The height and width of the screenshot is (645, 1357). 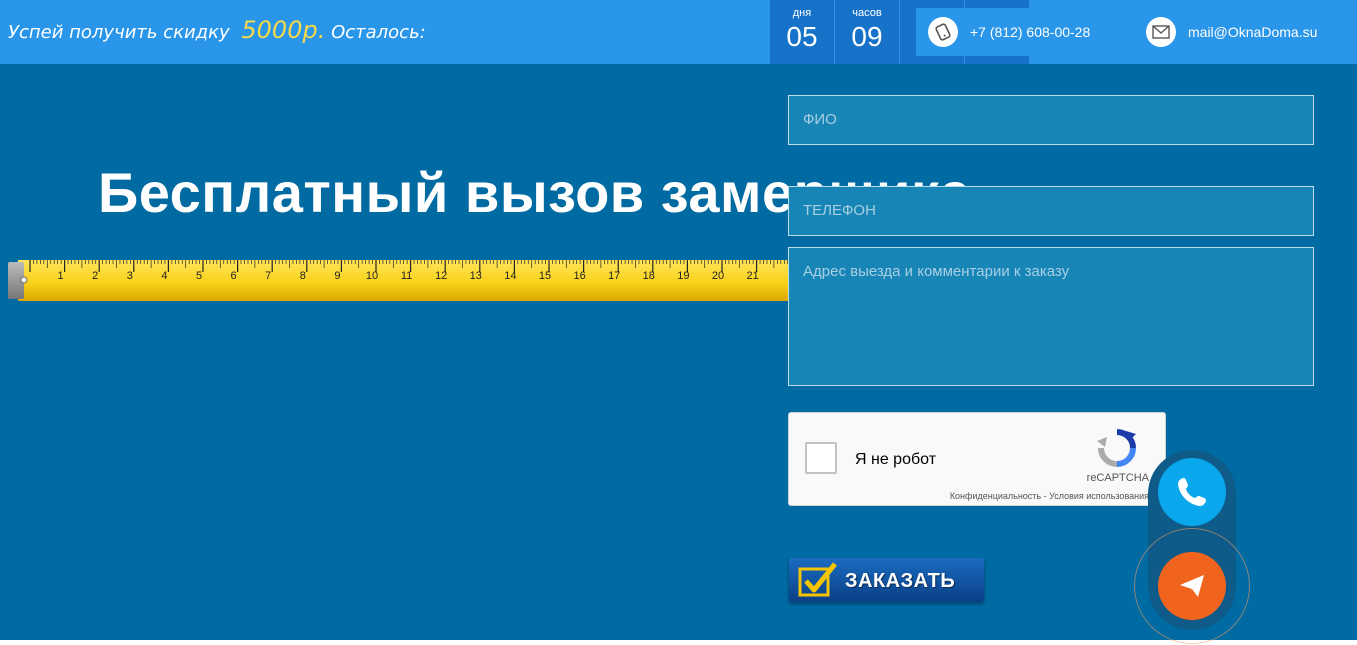 I want to click on tape-label: 17, so click(x=614, y=276).